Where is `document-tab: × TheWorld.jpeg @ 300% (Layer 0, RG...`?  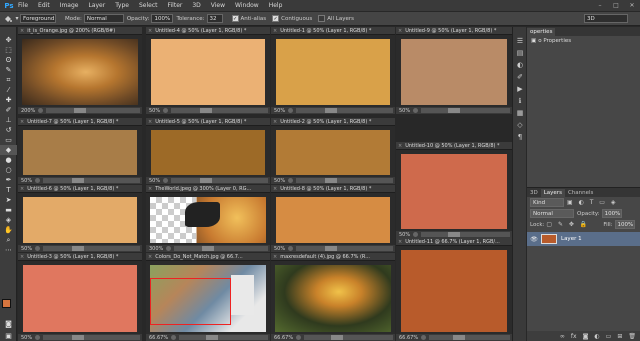
document-tab: × TheWorld.jpeg @ 300% (Layer 0, RG... is located at coordinates (208, 189).